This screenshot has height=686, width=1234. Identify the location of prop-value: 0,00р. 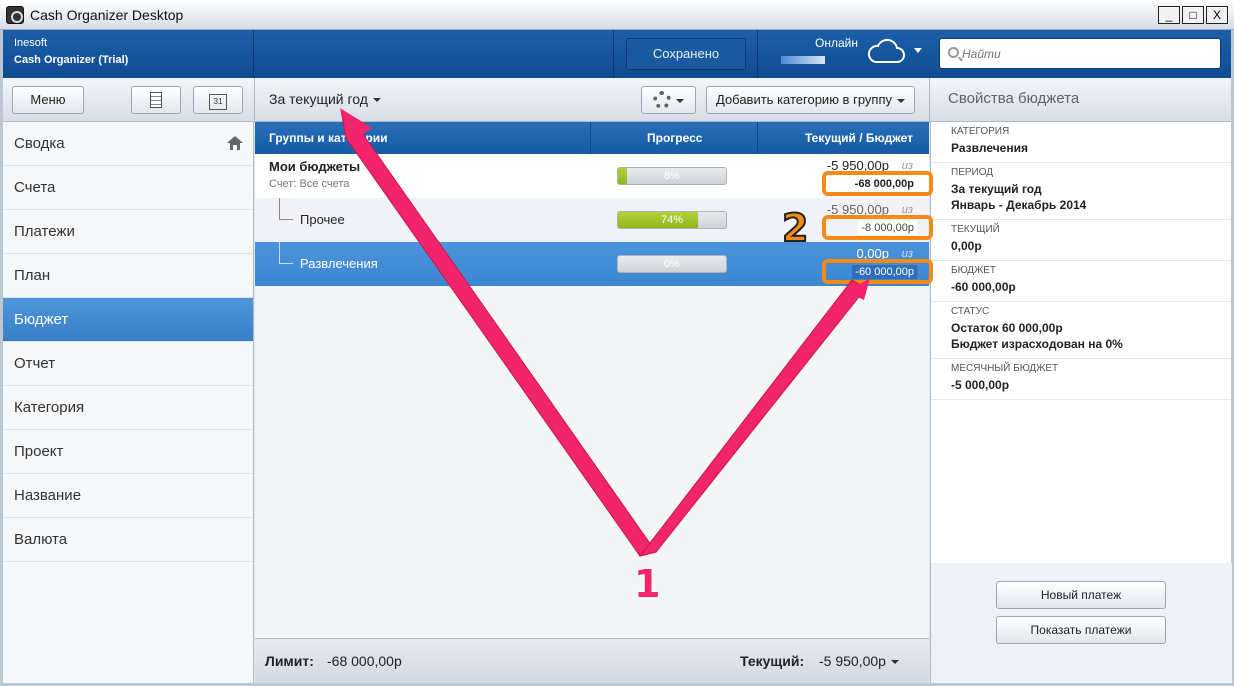
(966, 246).